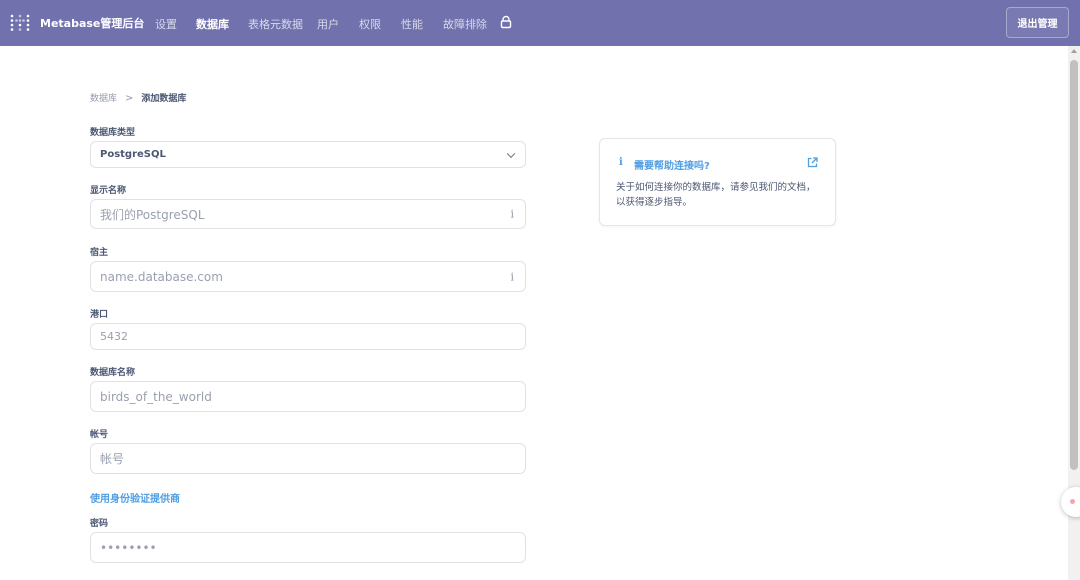  I want to click on help-card: i 需要帮助连接吗? 关于如何连接你的数据库，请参见我们的文档，以获得逐步指导。, so click(717, 182).